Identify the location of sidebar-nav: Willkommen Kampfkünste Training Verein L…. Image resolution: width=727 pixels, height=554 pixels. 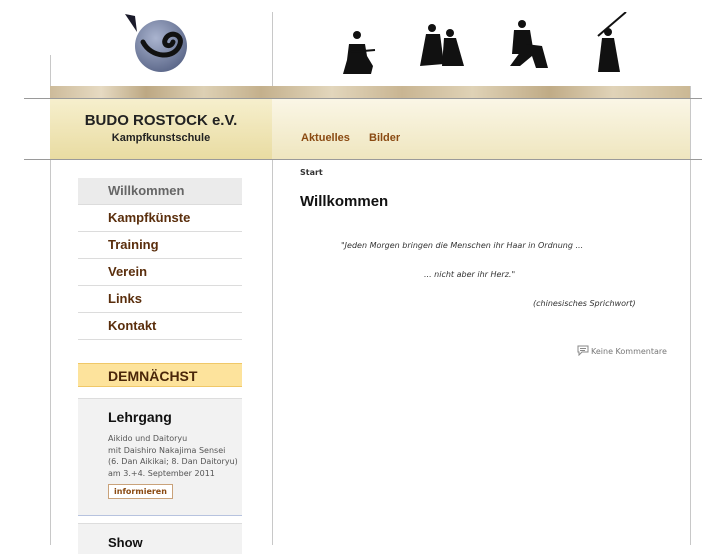
(160, 259).